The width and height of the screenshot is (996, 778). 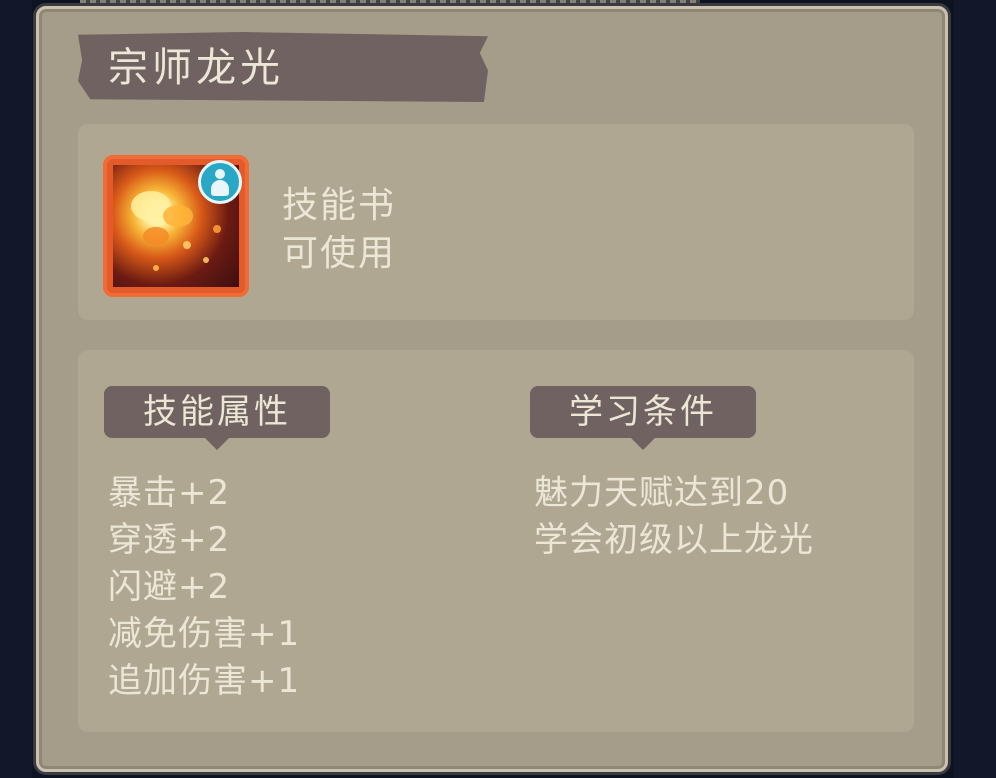 What do you see at coordinates (169, 587) in the screenshot?
I see `attribute-item: 闪避+2` at bounding box center [169, 587].